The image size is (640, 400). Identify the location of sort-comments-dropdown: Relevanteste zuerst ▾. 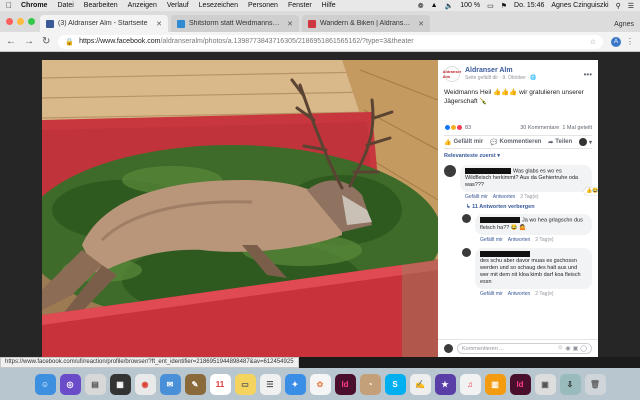
(518, 156).